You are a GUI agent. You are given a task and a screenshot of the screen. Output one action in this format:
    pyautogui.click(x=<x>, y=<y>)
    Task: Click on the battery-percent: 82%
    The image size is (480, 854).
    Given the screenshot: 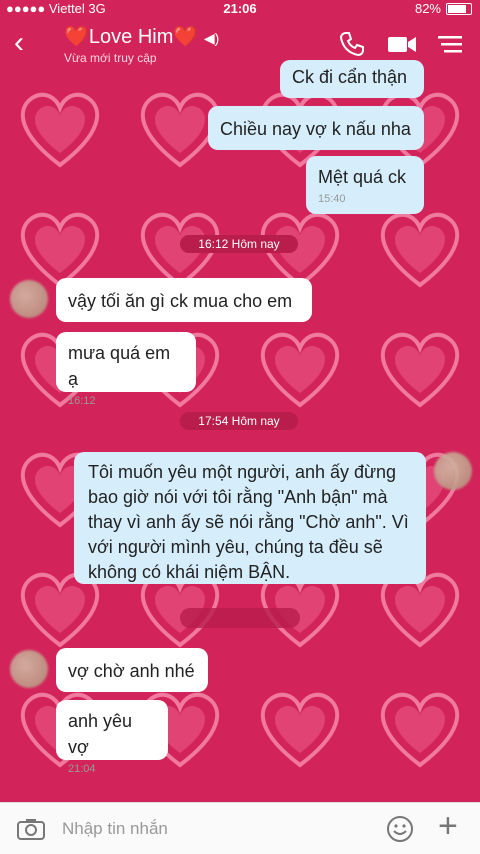 What is the action you would take?
    pyautogui.click(x=427, y=8)
    